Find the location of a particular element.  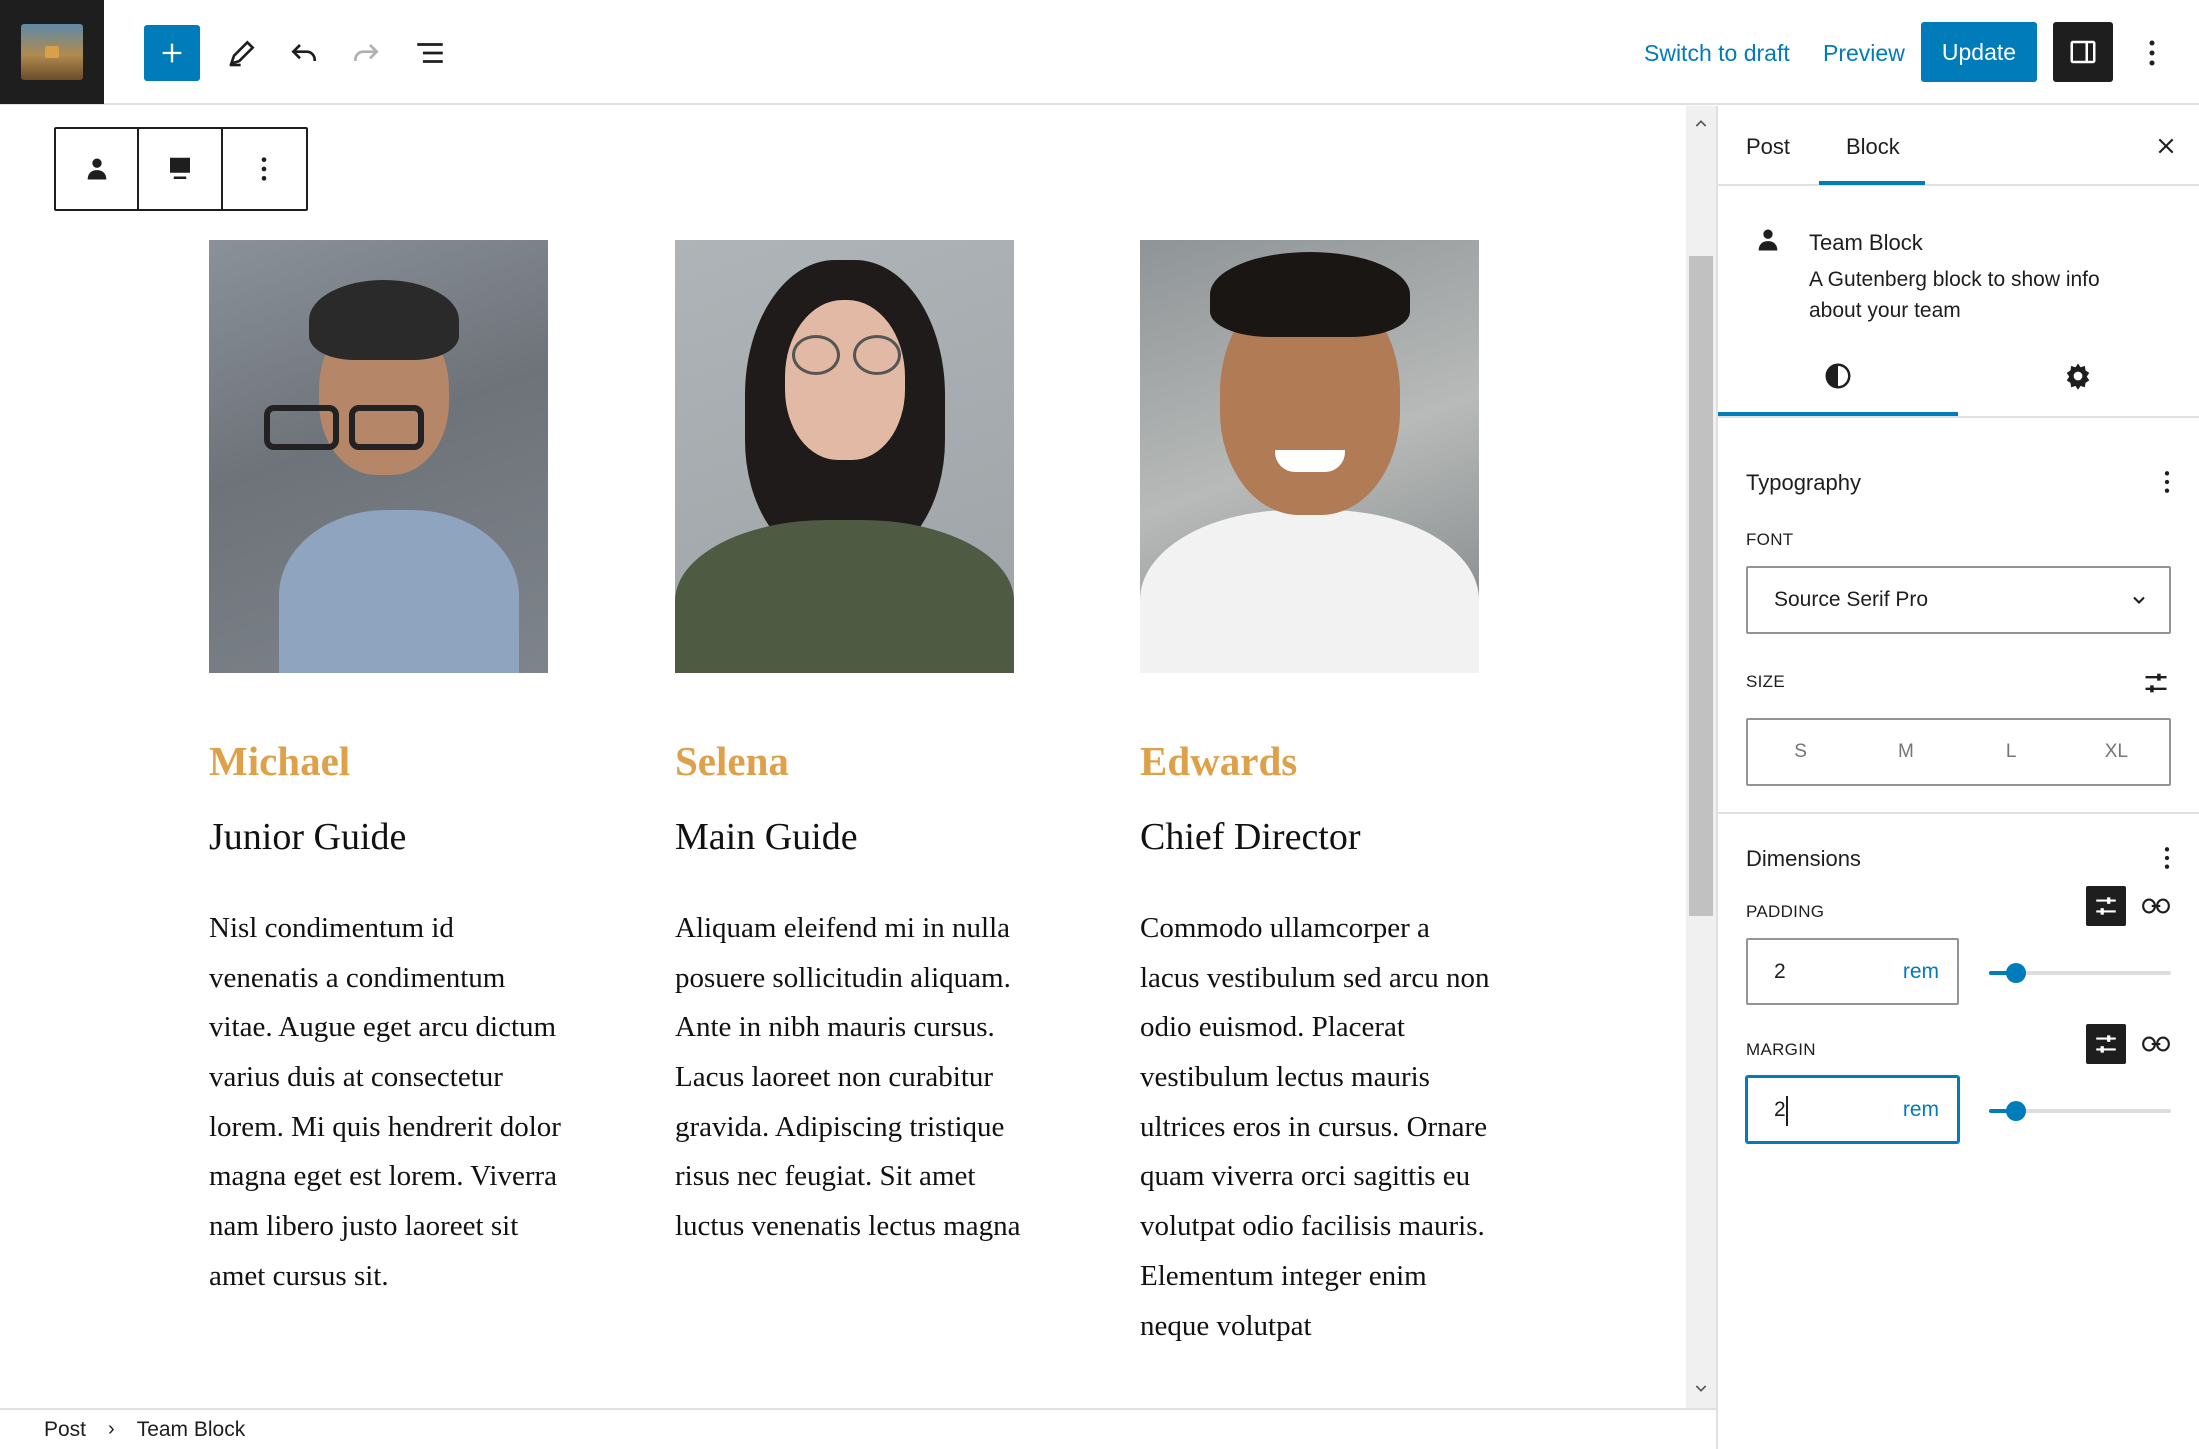

team-member-name: Michael is located at coordinates (280, 761).